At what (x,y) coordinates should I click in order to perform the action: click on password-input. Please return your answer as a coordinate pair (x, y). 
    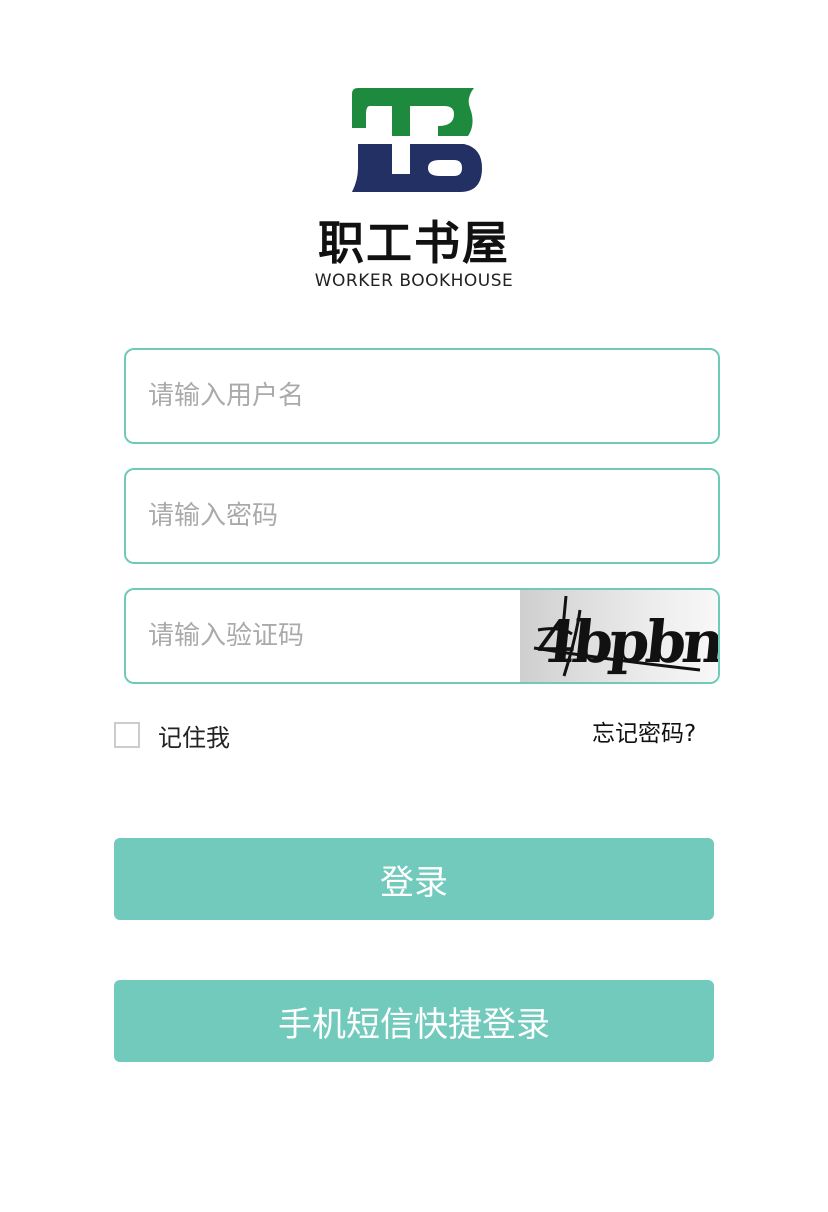
    Looking at the image, I should click on (422, 516).